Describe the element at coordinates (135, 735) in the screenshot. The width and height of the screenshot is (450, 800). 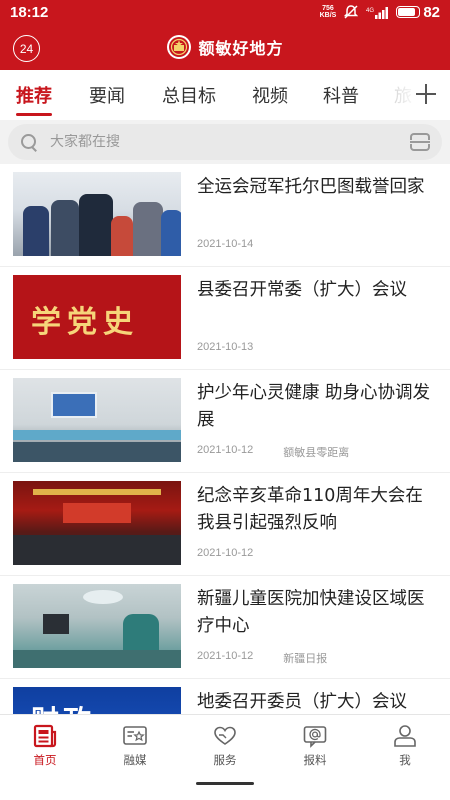
I see `media-card-icon` at that location.